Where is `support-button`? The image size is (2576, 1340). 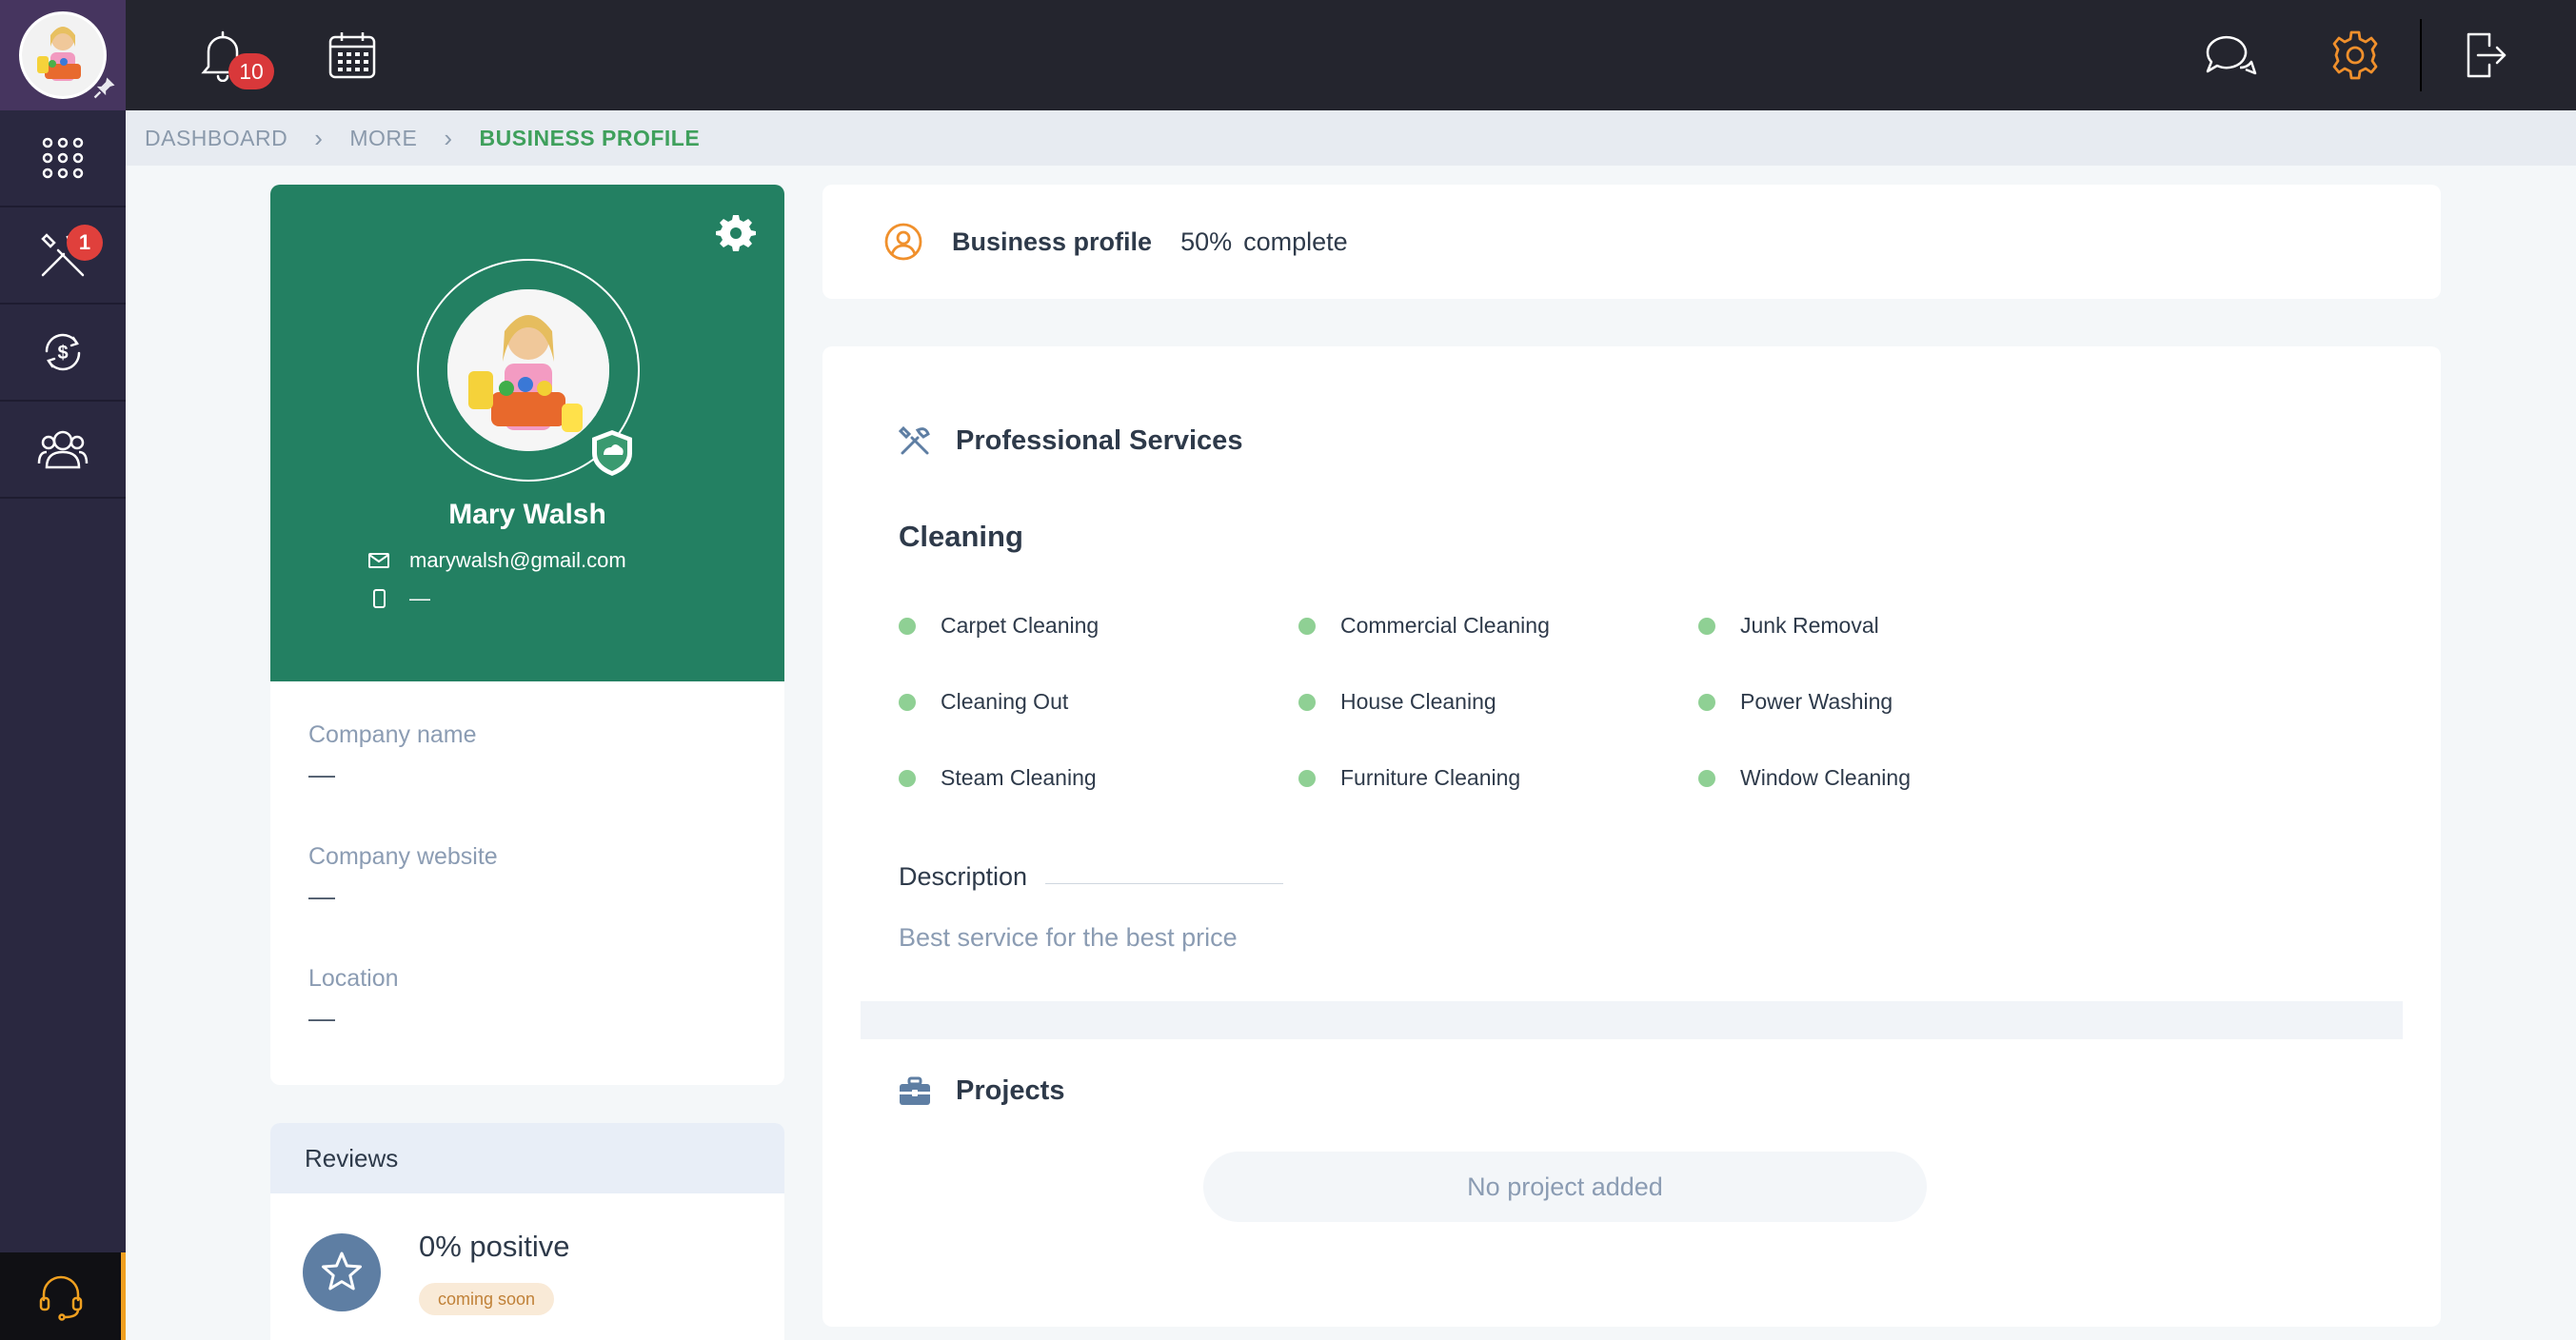
support-button is located at coordinates (63, 1296).